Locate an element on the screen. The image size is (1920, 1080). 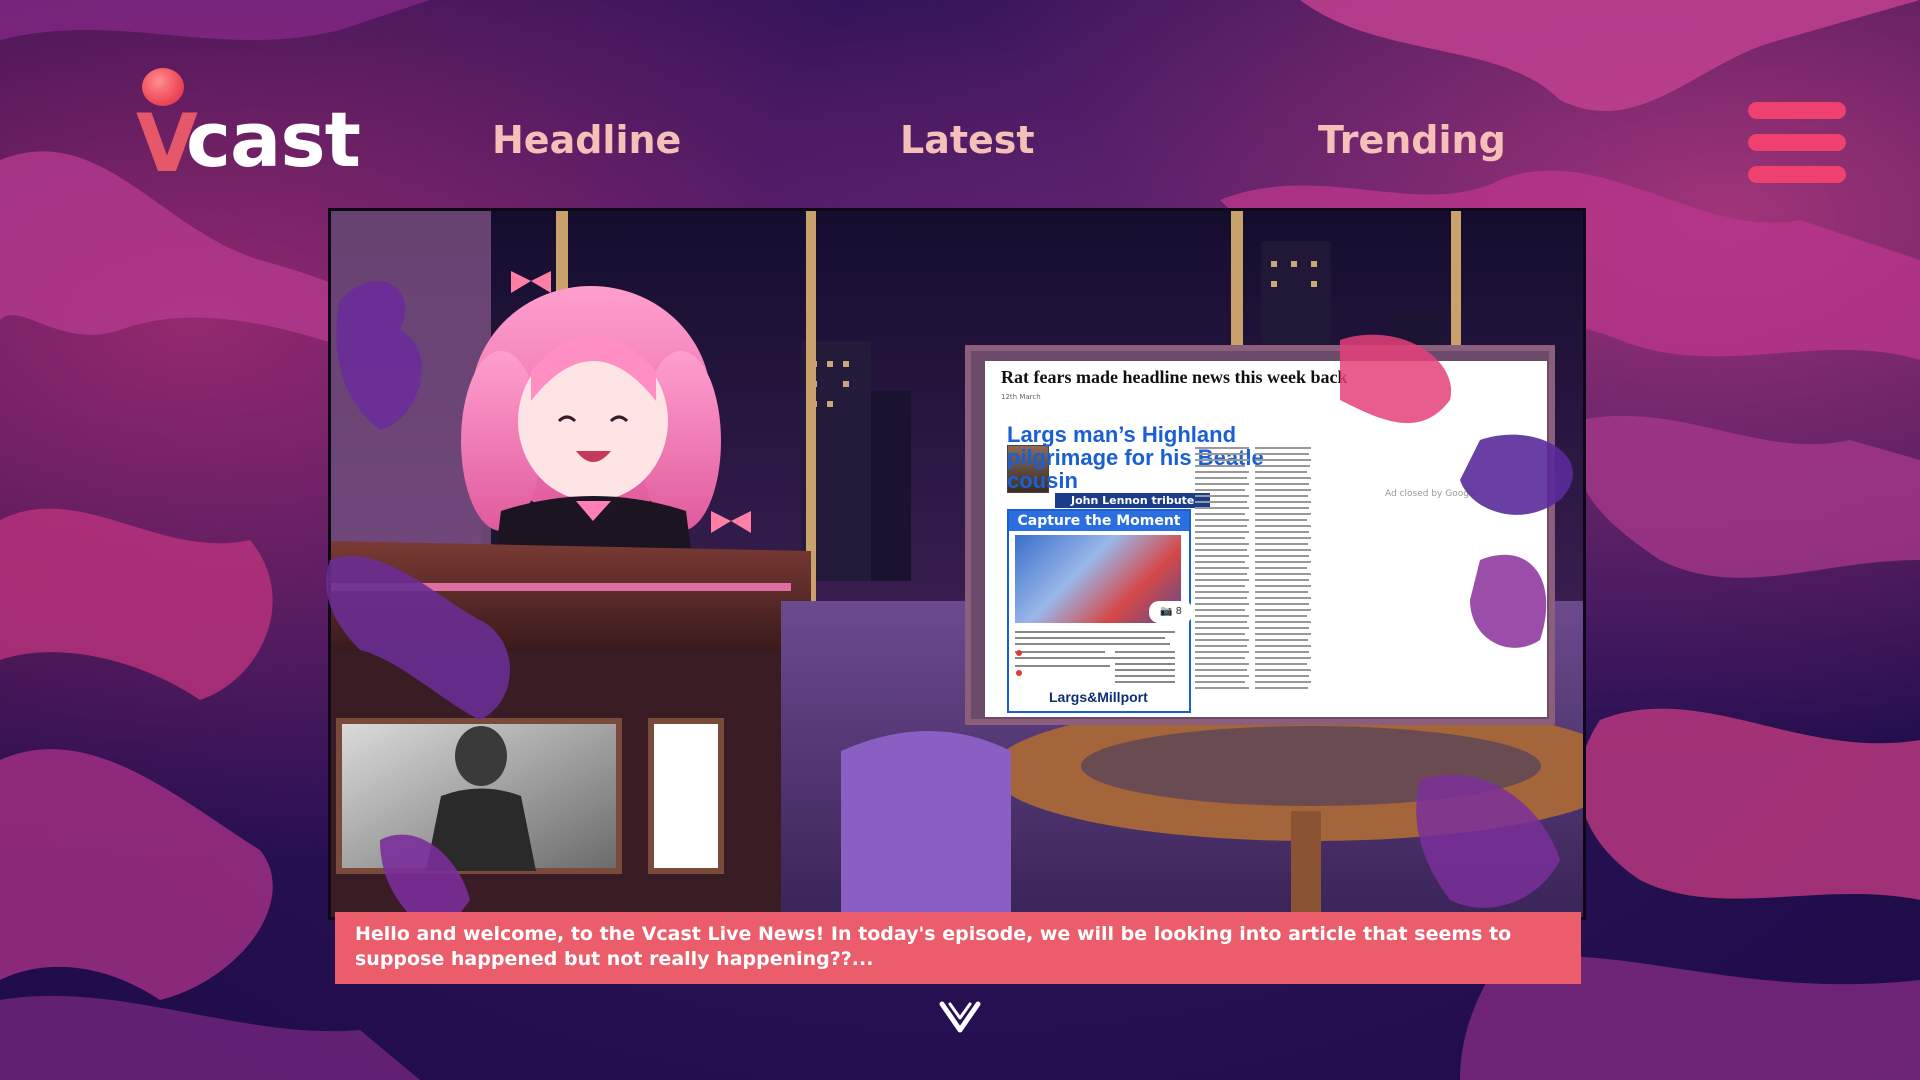
capture-text-lines is located at coordinates (1095, 657).